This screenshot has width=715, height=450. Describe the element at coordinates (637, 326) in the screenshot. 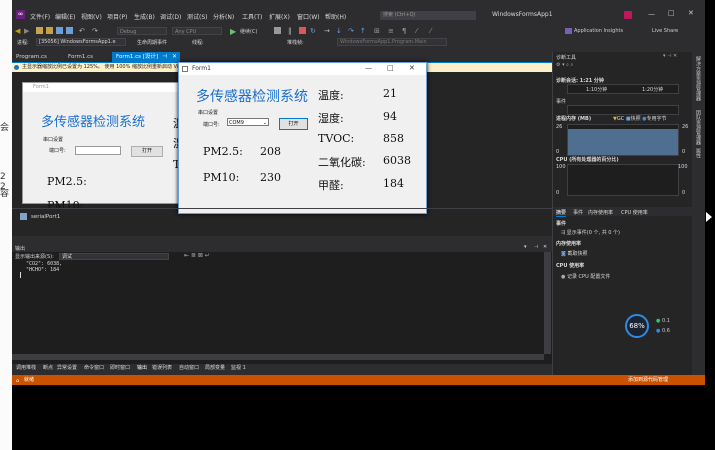

I see `cpu-gauge: 68%` at that location.